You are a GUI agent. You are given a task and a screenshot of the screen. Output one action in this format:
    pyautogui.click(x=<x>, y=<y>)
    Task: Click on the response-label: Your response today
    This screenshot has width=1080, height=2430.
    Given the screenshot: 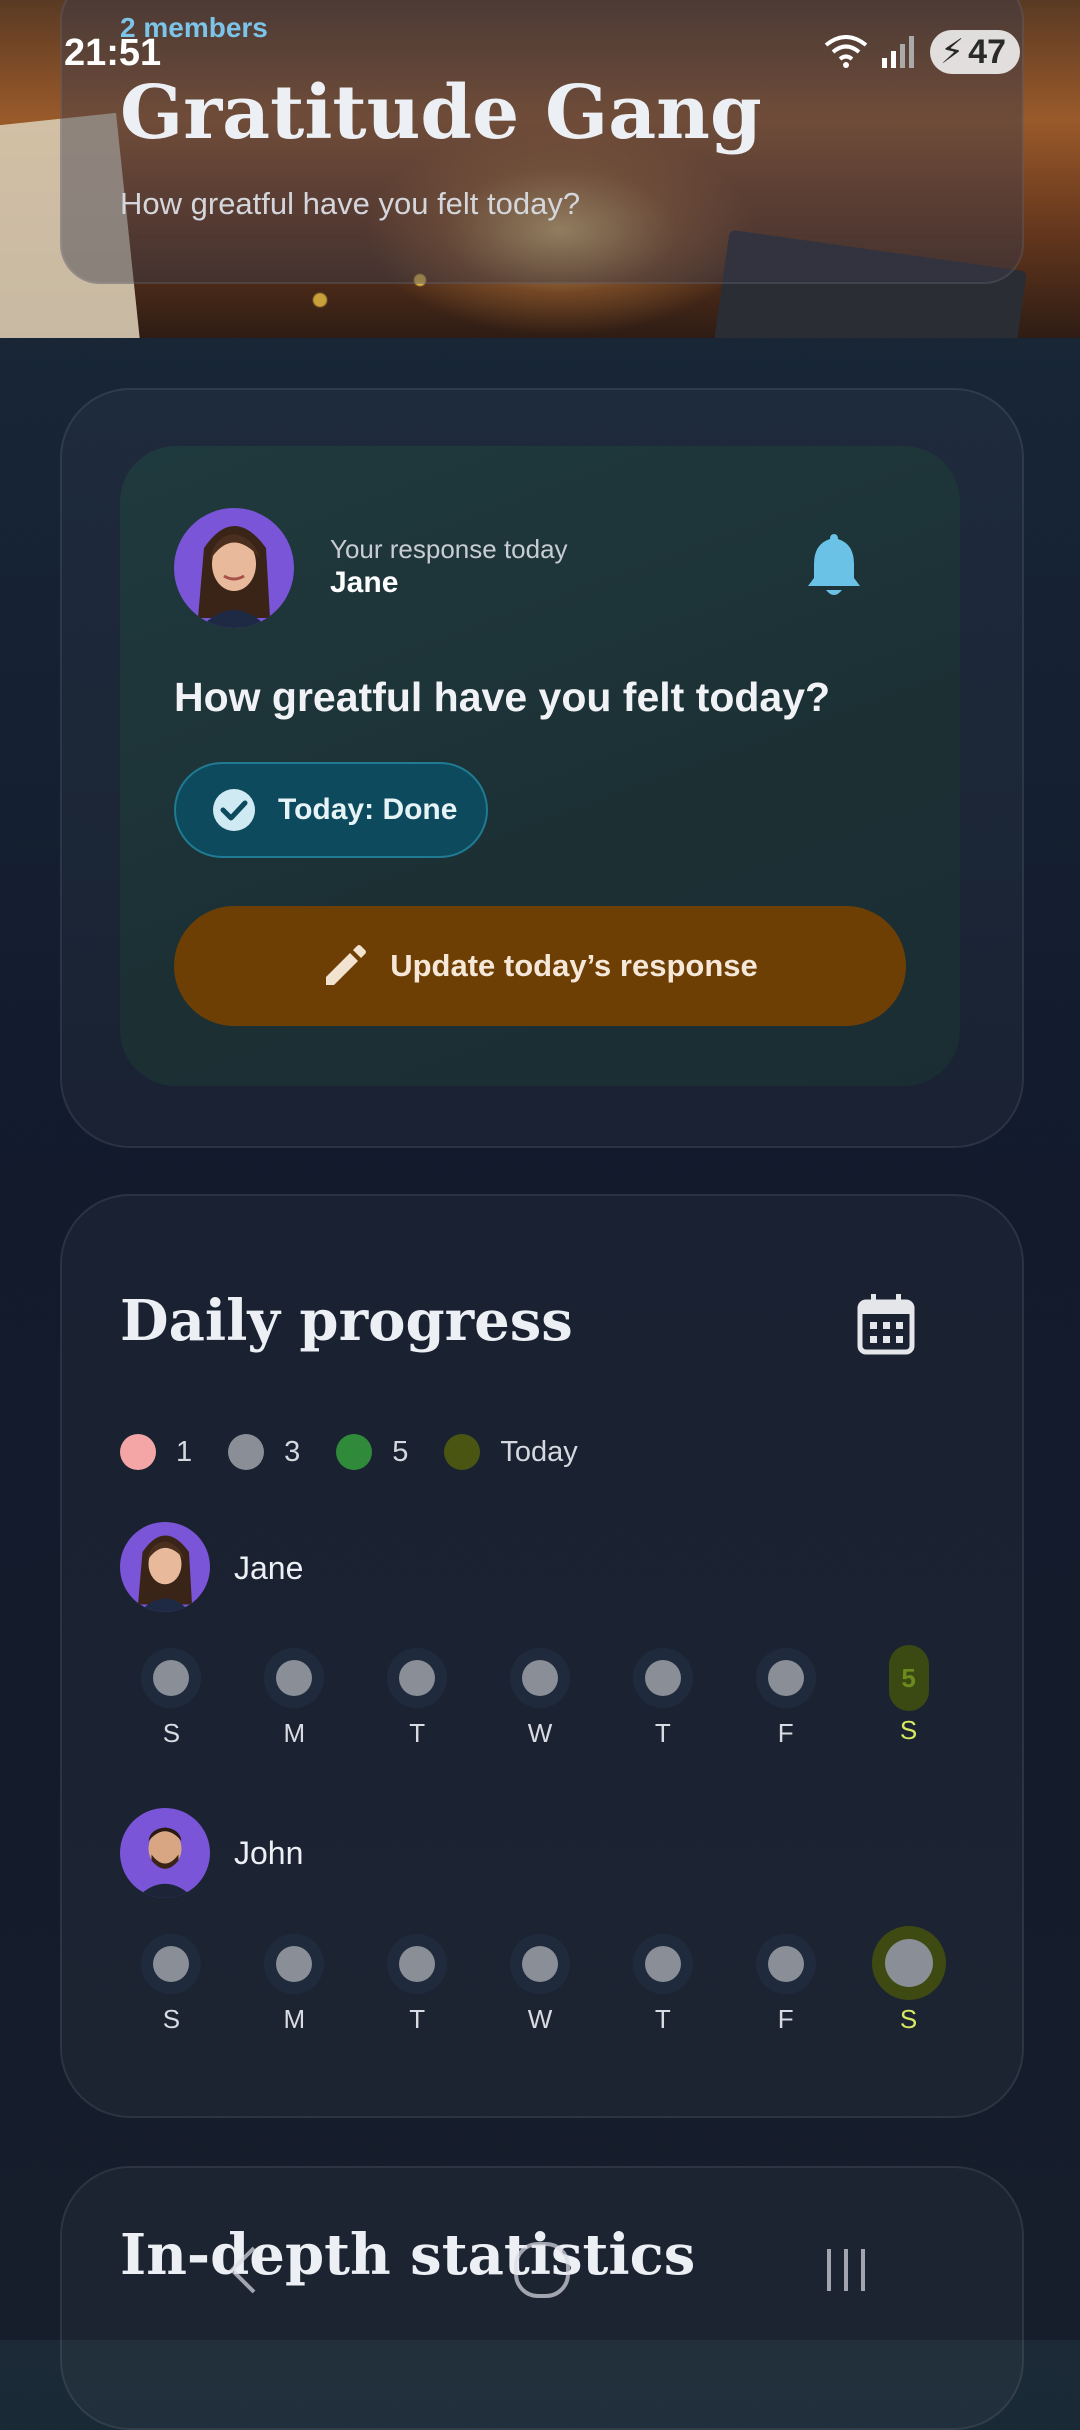 What is the action you would take?
    pyautogui.click(x=449, y=549)
    